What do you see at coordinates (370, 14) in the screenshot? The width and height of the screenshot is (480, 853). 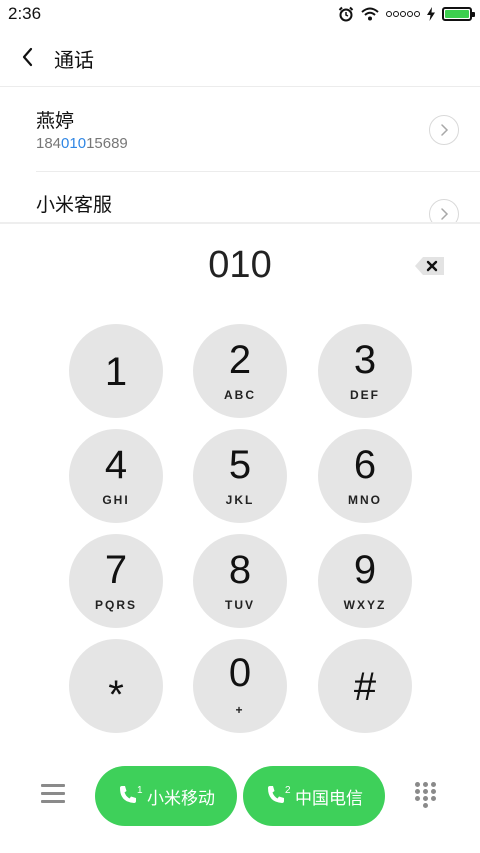 I see `wifi-icon` at bounding box center [370, 14].